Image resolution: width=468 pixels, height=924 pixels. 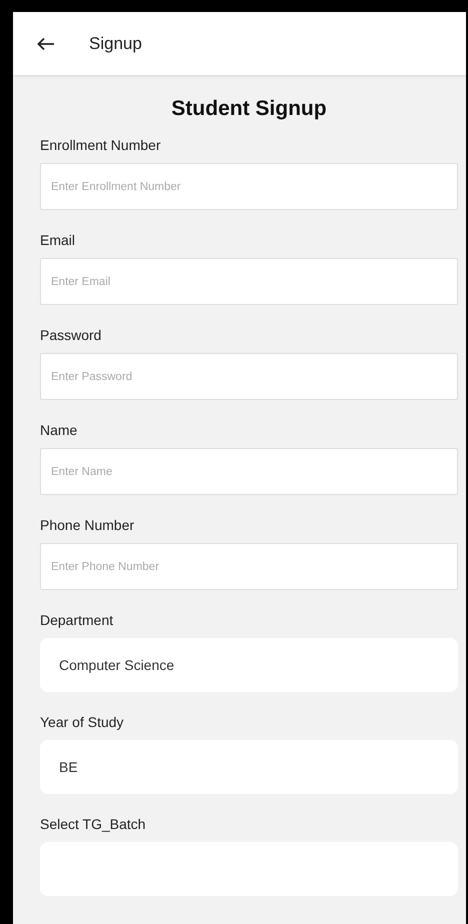 I want to click on dropdown-field: Computer Science, so click(x=249, y=665).